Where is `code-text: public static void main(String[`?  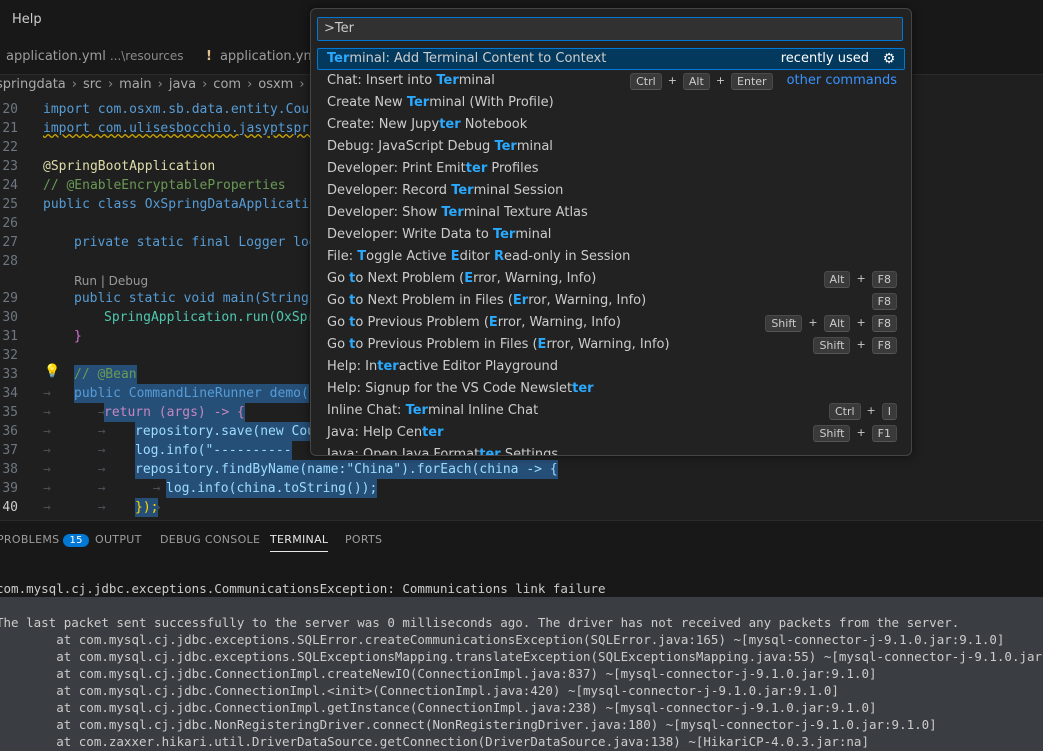
code-text: public static void main(String[ is located at coordinates (195, 298).